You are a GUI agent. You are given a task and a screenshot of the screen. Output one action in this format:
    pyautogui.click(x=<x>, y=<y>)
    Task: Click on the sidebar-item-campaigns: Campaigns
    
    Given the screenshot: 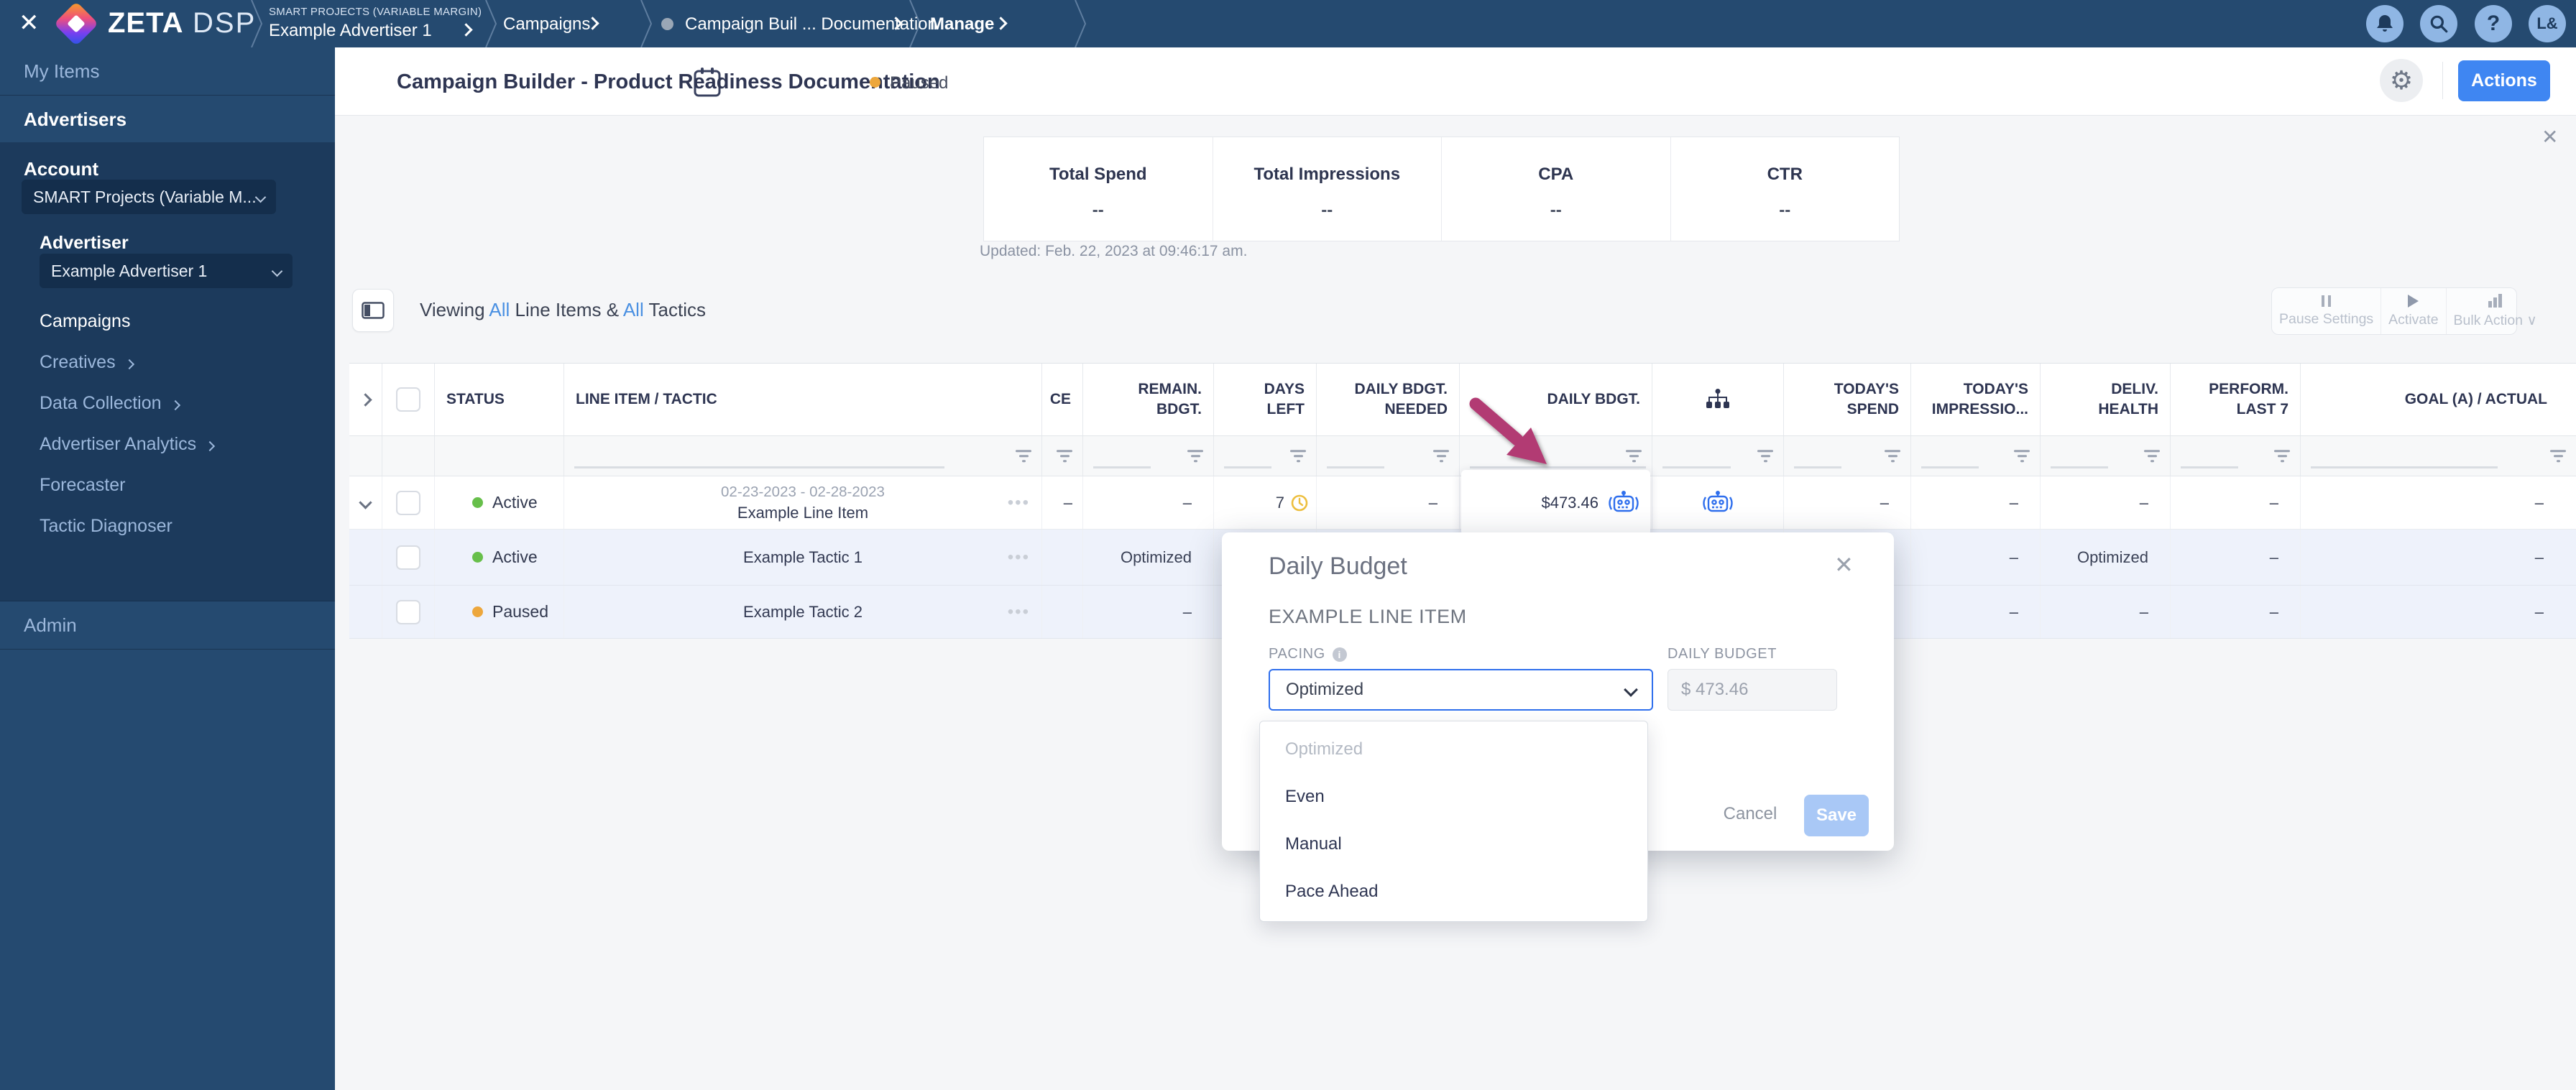 What is the action you would take?
    pyautogui.click(x=85, y=321)
    